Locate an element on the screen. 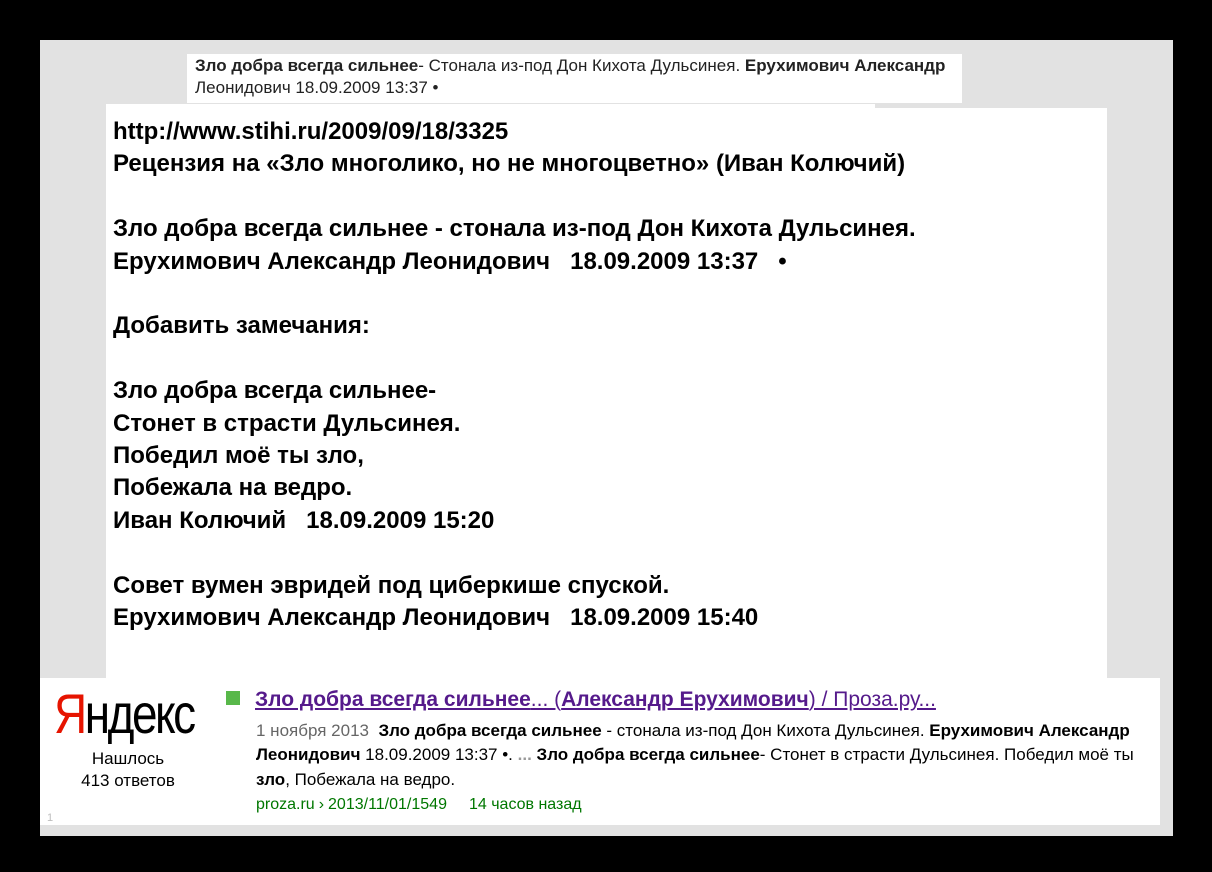 The image size is (1212, 872). snippet-text: - Стонала из-под Дон Кихота Дульсинея. is located at coordinates (581, 65).